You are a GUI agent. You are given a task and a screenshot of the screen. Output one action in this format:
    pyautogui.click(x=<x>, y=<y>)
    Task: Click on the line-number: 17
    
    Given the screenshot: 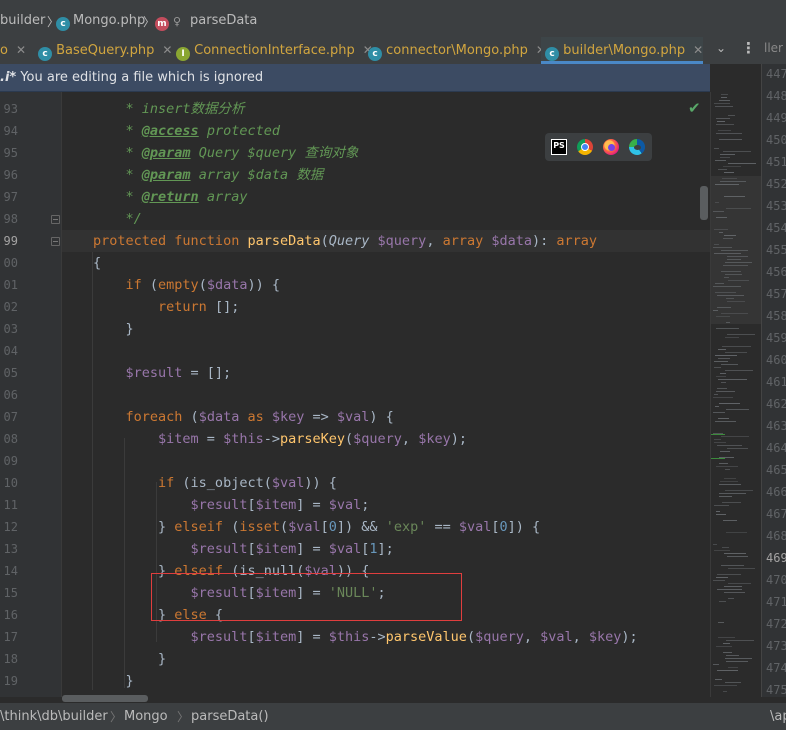 What is the action you would take?
    pyautogui.click(x=9, y=637)
    